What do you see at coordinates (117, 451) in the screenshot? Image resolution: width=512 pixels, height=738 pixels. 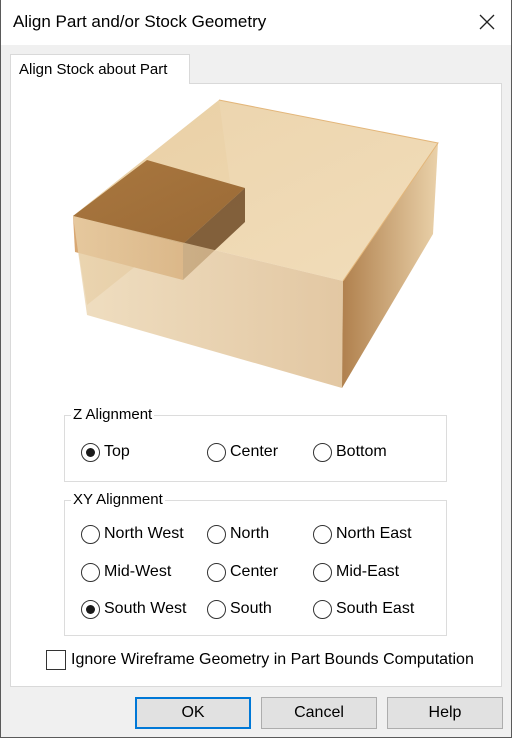 I see `radio-label: Top` at bounding box center [117, 451].